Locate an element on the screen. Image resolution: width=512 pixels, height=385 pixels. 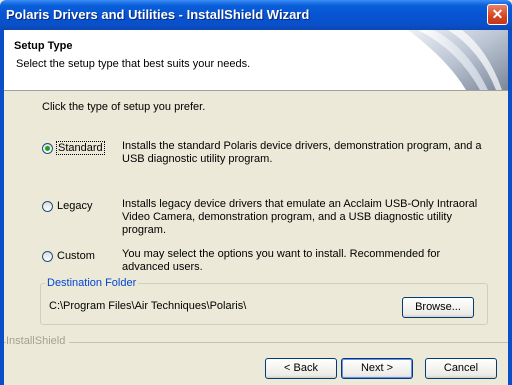
next-button: Next > is located at coordinates (377, 368).